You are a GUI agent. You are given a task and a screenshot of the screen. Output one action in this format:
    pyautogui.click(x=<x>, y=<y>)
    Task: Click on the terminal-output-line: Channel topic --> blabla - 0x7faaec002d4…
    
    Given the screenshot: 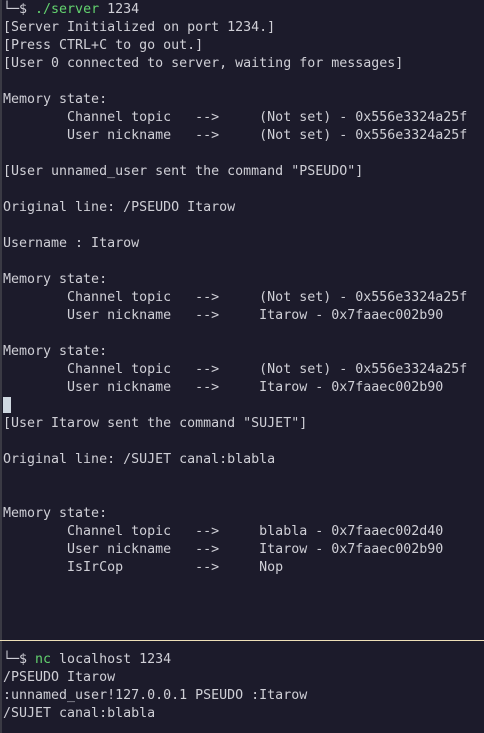 What is the action you would take?
    pyautogui.click(x=223, y=531)
    